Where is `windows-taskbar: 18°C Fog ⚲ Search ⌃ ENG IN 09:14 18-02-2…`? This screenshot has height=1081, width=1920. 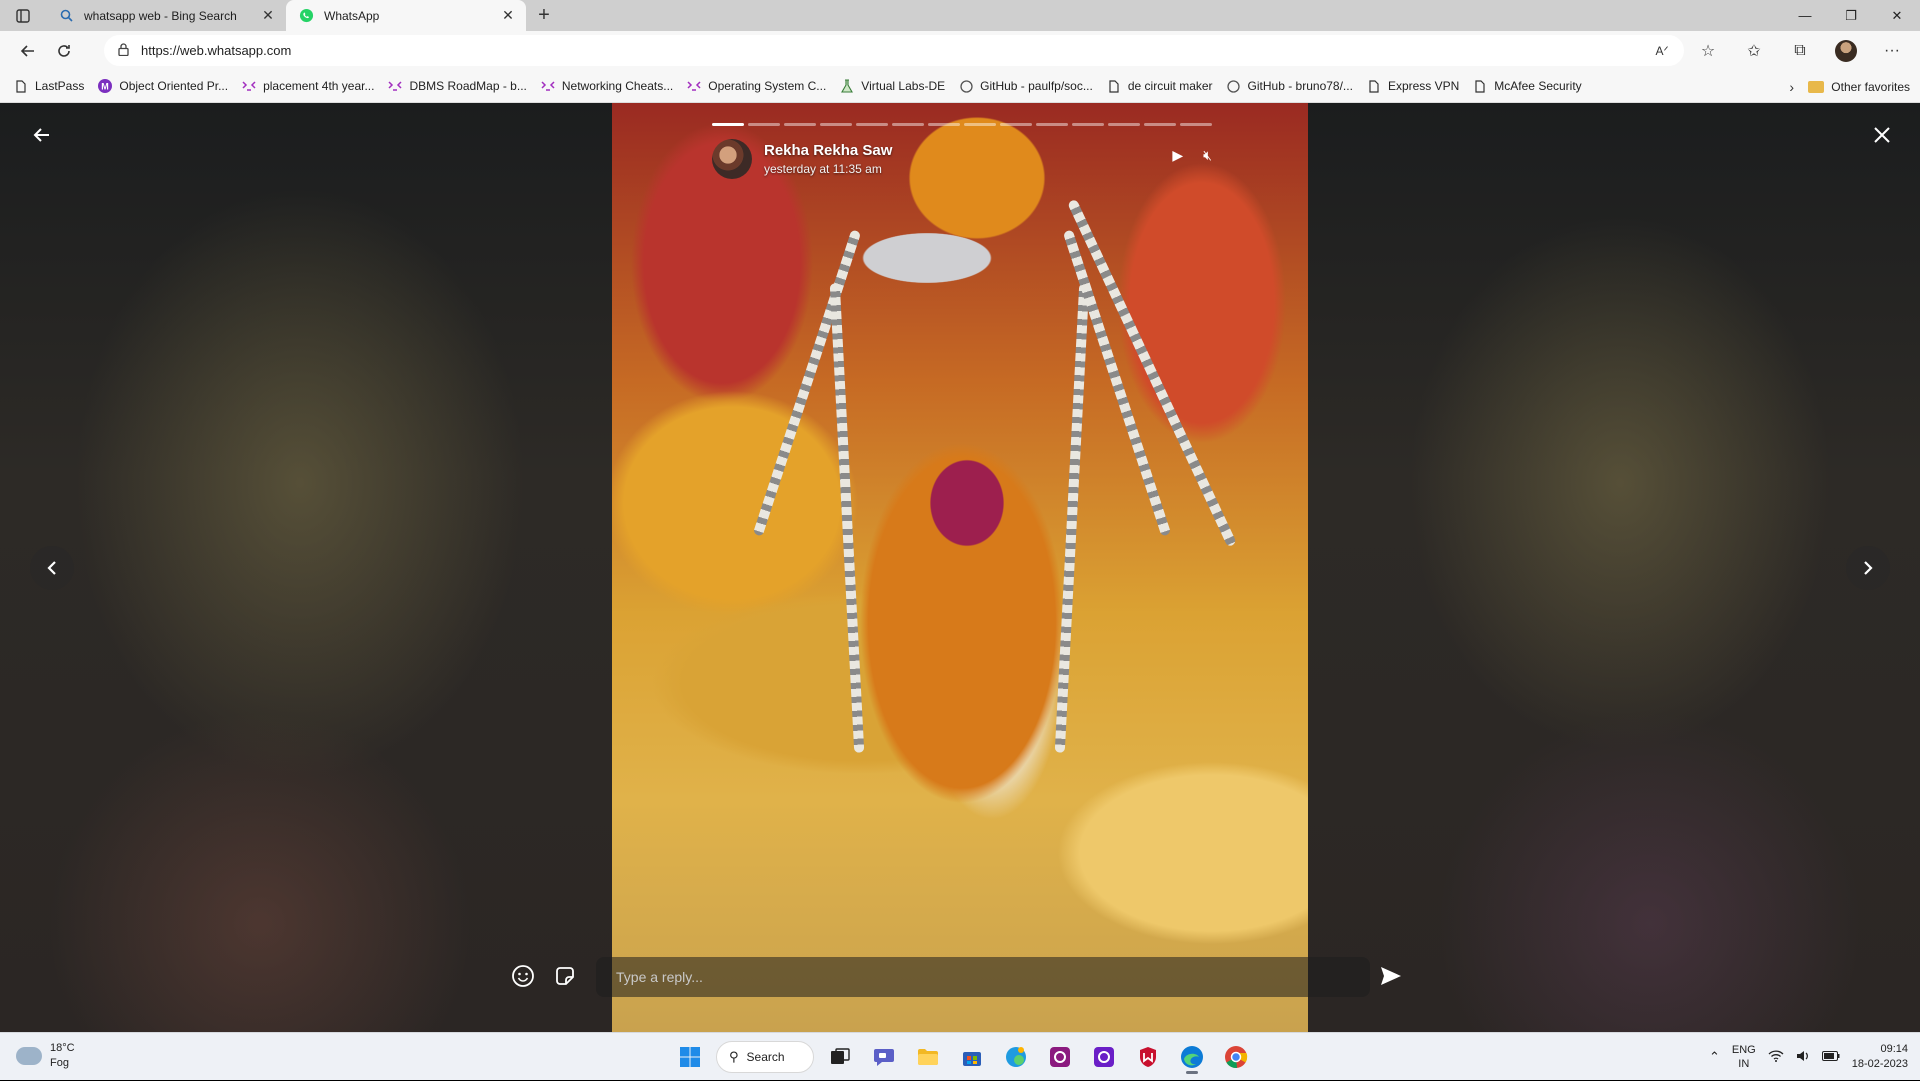 windows-taskbar: 18°C Fog ⚲ Search ⌃ ENG IN 09:14 18-02-2… is located at coordinates (960, 1056).